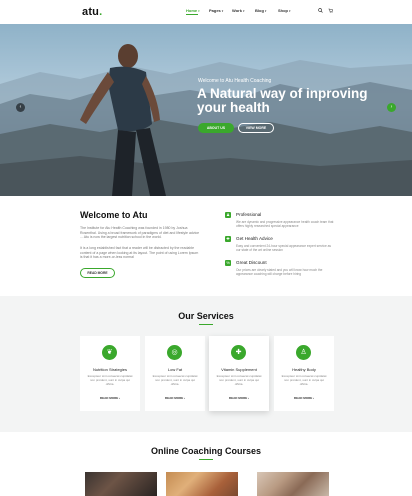 The width and height of the screenshot is (412, 496). Describe the element at coordinates (304, 369) in the screenshot. I see `service-title: Healthy Body` at that location.